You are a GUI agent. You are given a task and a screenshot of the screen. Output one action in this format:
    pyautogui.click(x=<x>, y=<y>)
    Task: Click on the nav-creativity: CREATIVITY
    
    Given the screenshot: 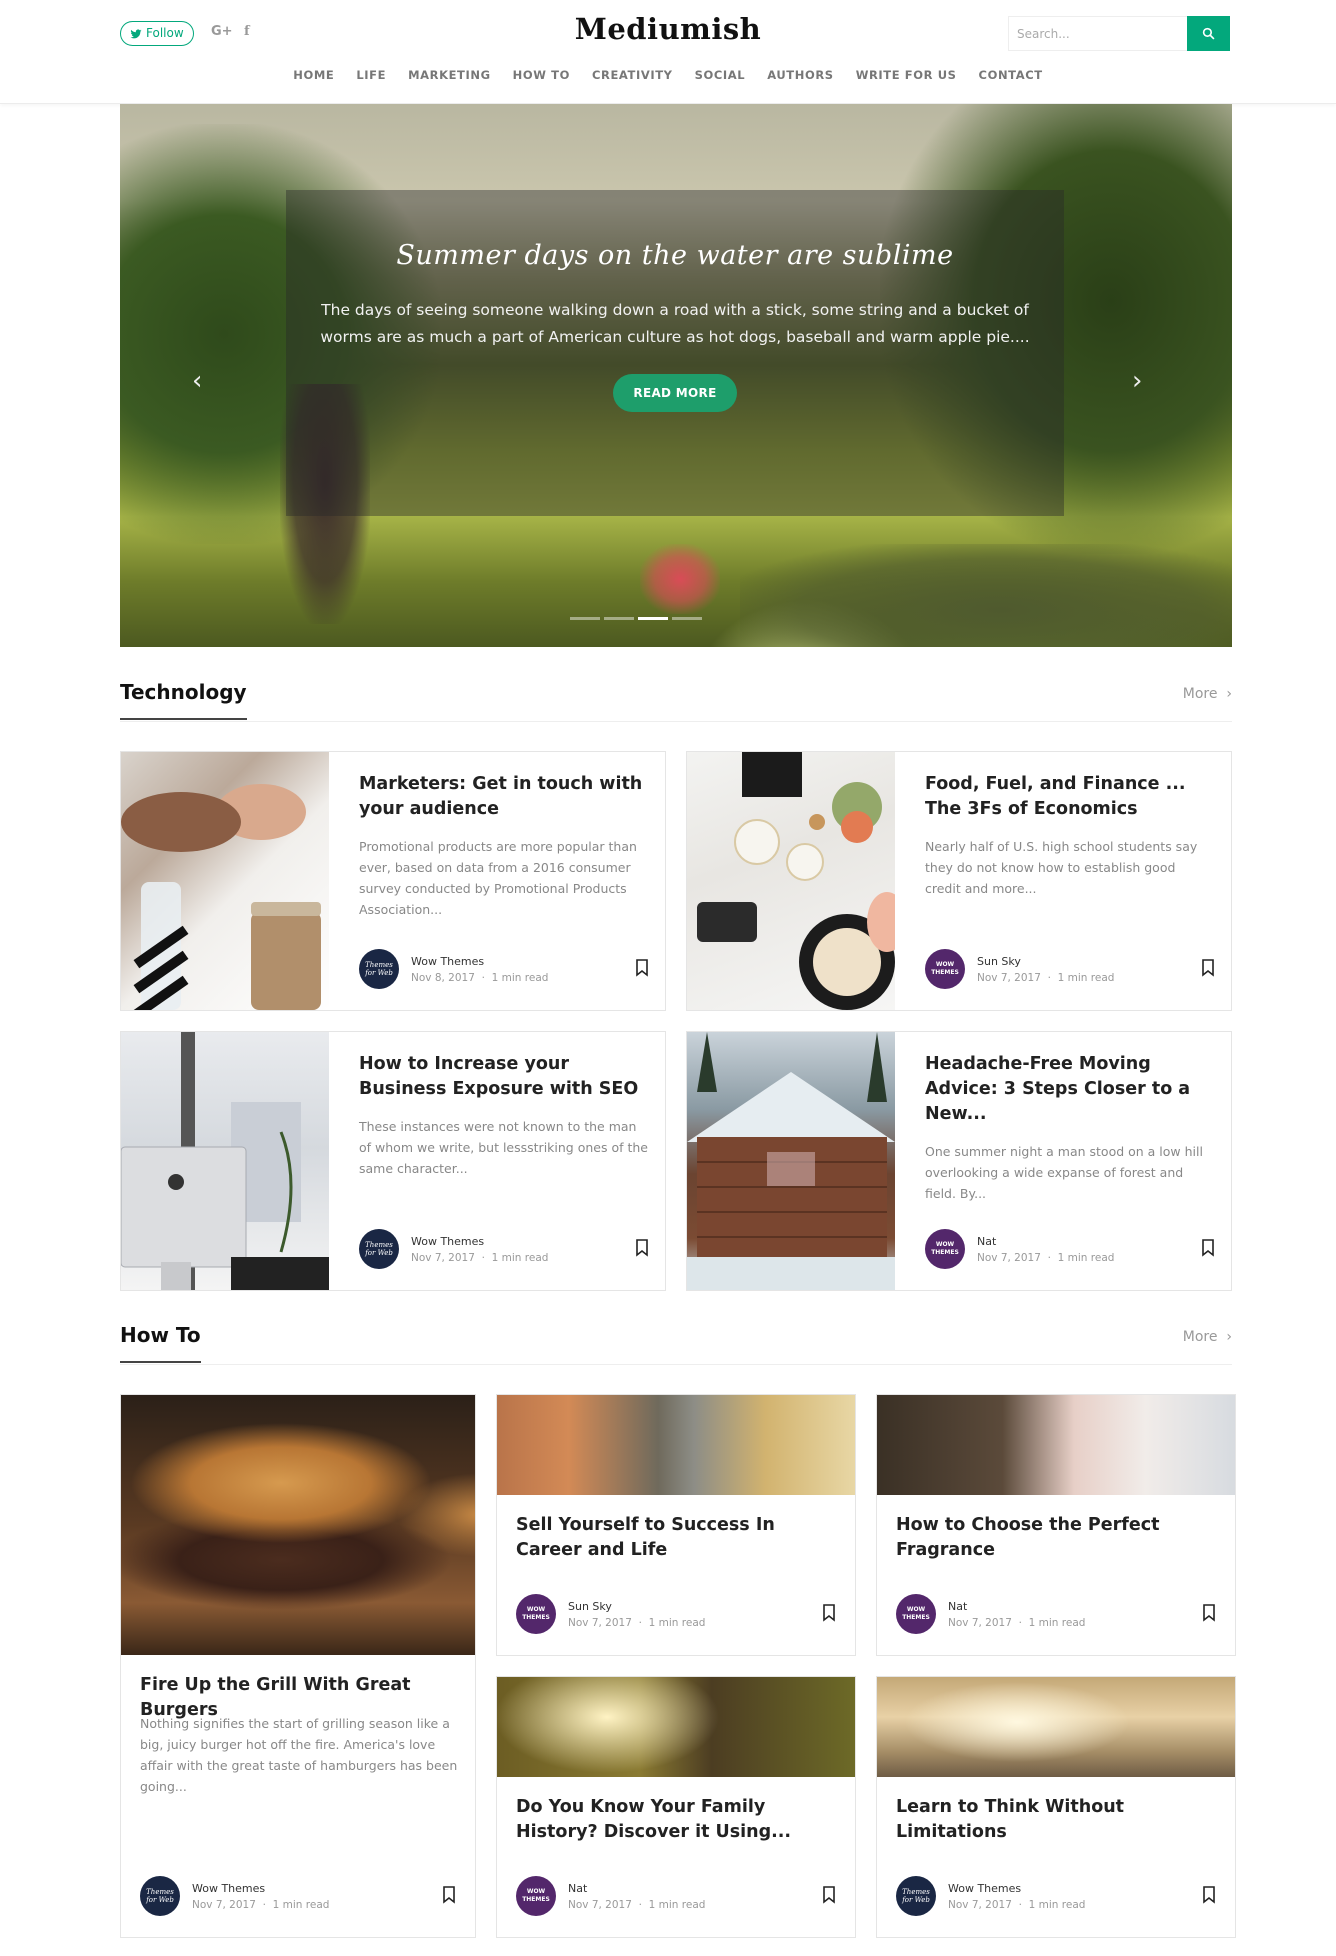 What is the action you would take?
    pyautogui.click(x=632, y=75)
    